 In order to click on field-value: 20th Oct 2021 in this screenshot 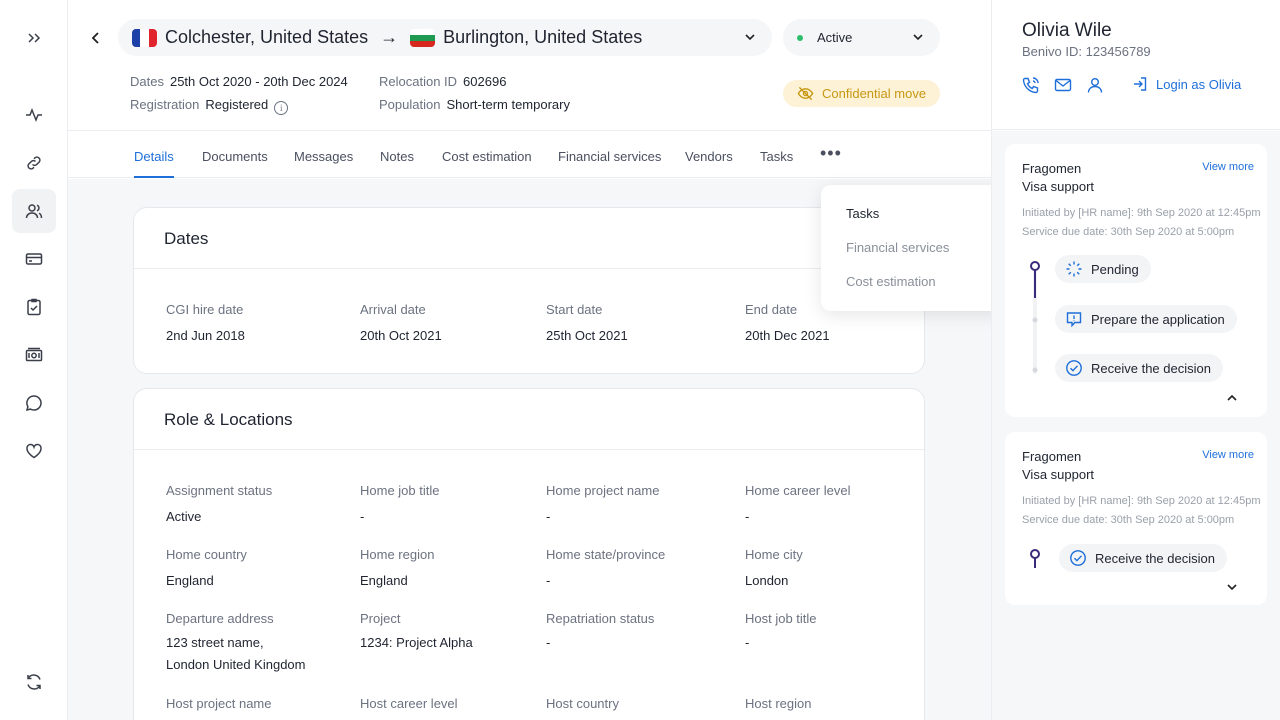, I will do `click(401, 335)`.